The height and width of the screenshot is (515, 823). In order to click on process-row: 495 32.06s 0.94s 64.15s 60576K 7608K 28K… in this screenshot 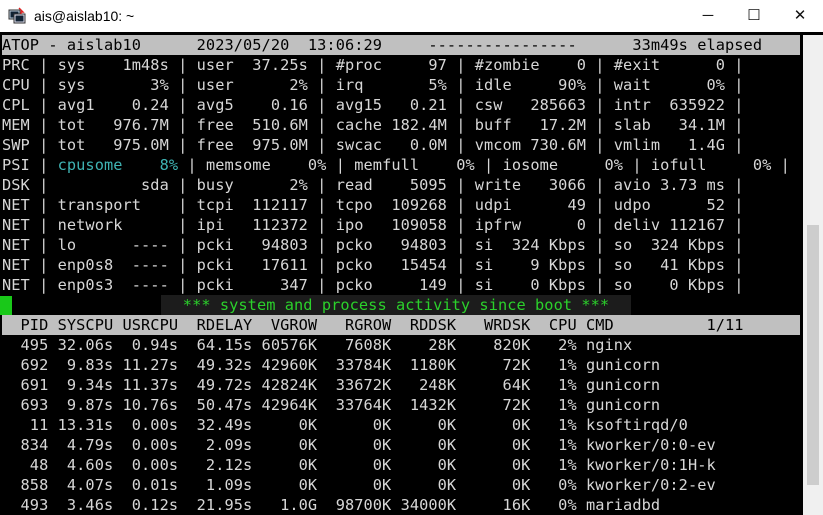, I will do `click(317, 345)`.